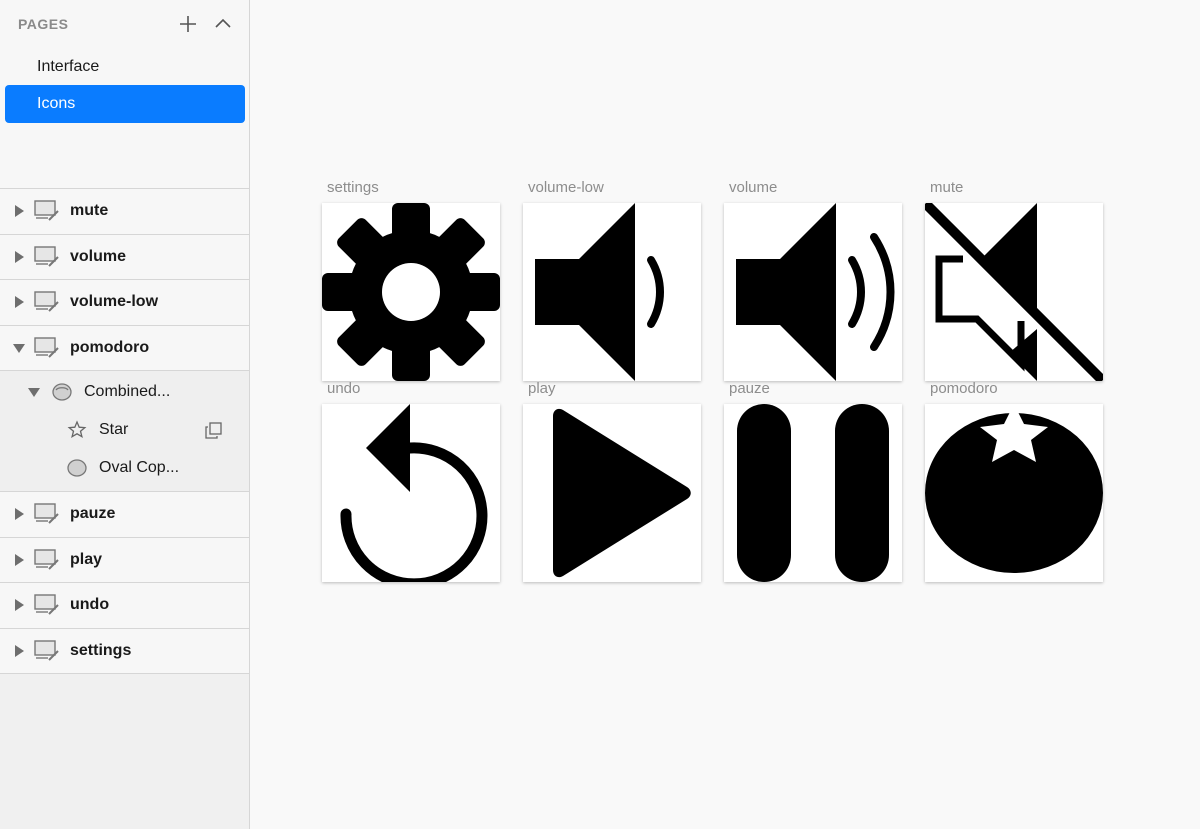 This screenshot has height=829, width=1200. I want to click on layer-label: pomodoro, so click(110, 347).